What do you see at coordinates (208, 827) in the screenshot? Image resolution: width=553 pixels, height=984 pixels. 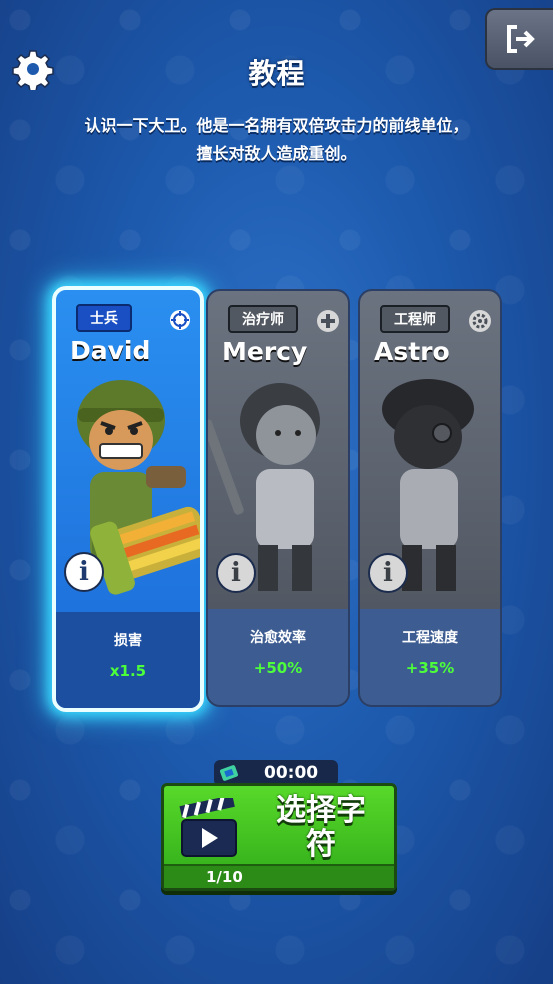 I see `clapperboard-video-icon` at bounding box center [208, 827].